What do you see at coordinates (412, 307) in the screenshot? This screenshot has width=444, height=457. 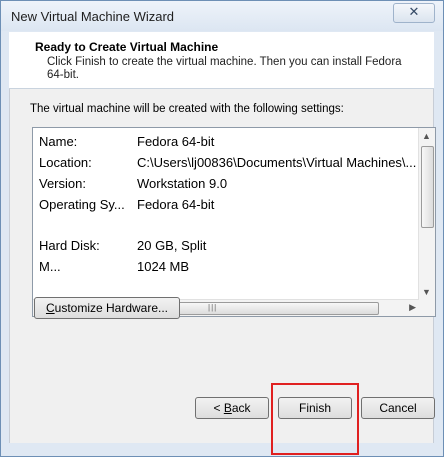 I see `scroll-right-icon: ▶` at bounding box center [412, 307].